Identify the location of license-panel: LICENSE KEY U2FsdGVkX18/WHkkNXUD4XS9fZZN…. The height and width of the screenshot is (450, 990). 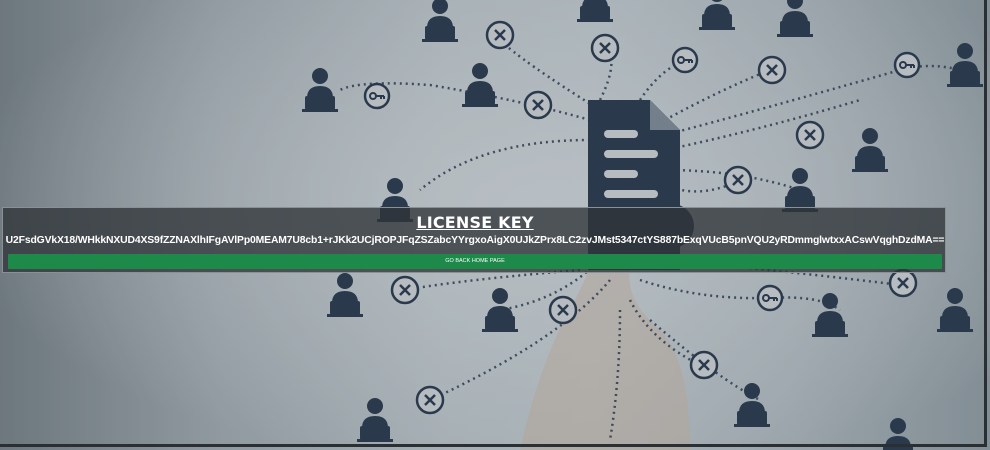
(474, 240).